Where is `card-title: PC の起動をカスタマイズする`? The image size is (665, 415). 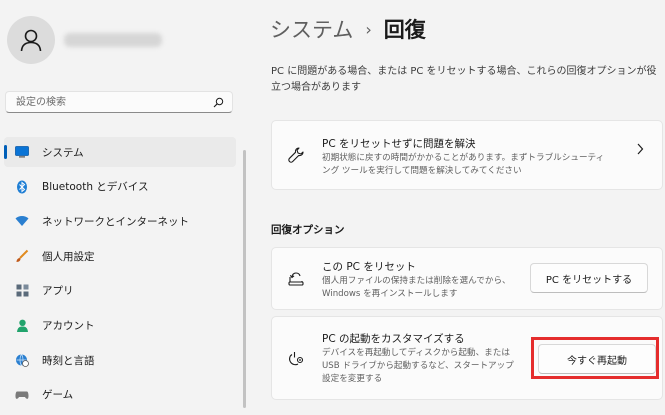
card-title: PC の起動をカスタマイズする is located at coordinates (393, 339).